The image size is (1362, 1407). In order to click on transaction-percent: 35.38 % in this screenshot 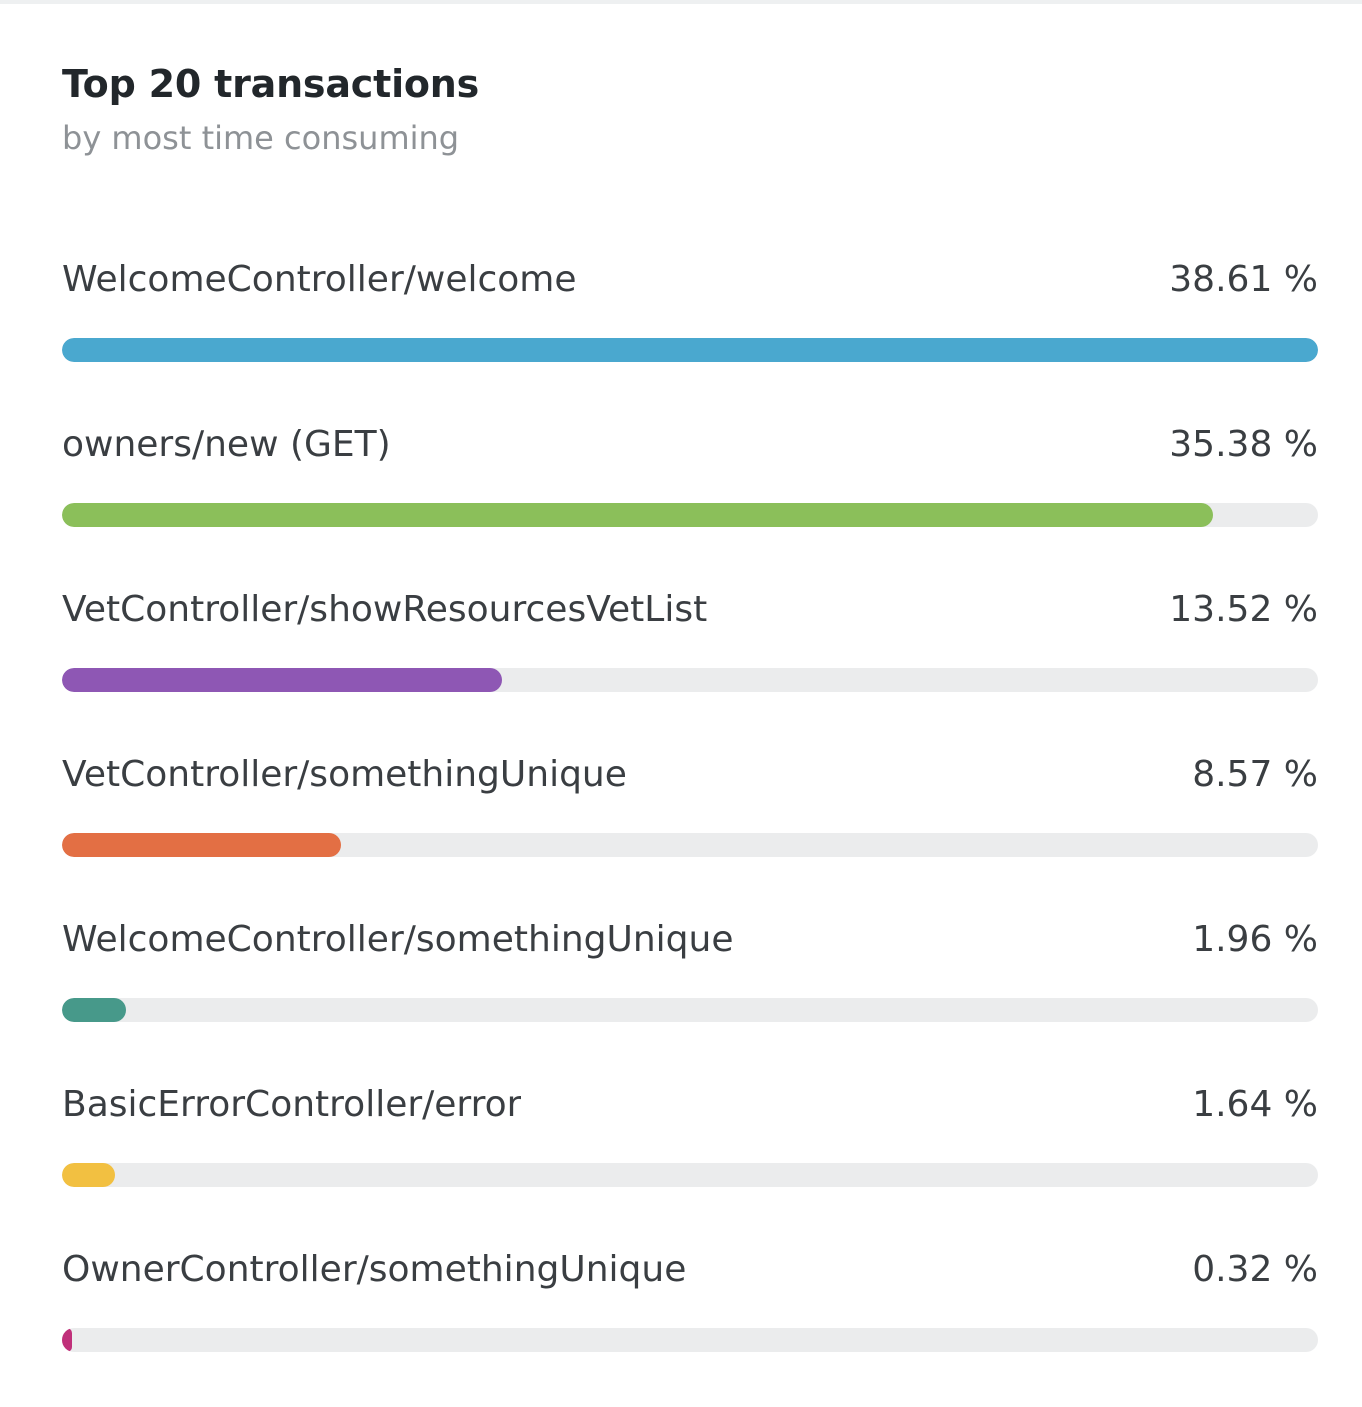, I will do `click(1243, 444)`.